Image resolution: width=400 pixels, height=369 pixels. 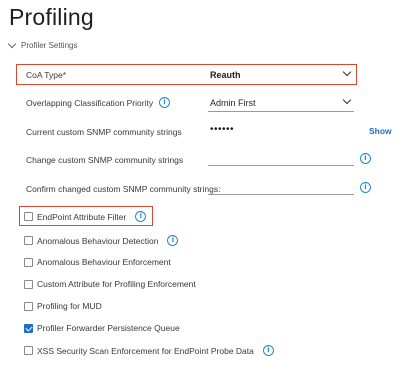 What do you see at coordinates (82, 216) in the screenshot?
I see `checkbox-label: EndPoint Attribute Filter` at bounding box center [82, 216].